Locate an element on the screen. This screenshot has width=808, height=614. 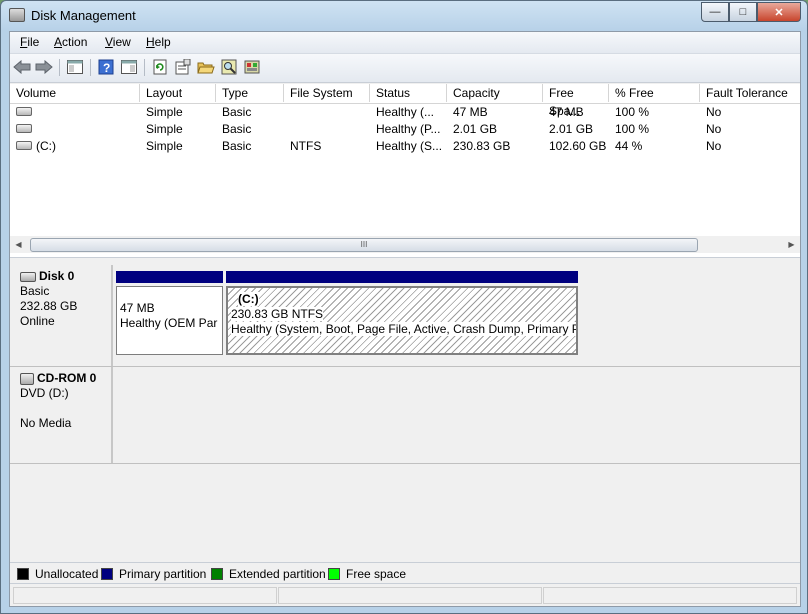
open-button is located at coordinates (206, 67).